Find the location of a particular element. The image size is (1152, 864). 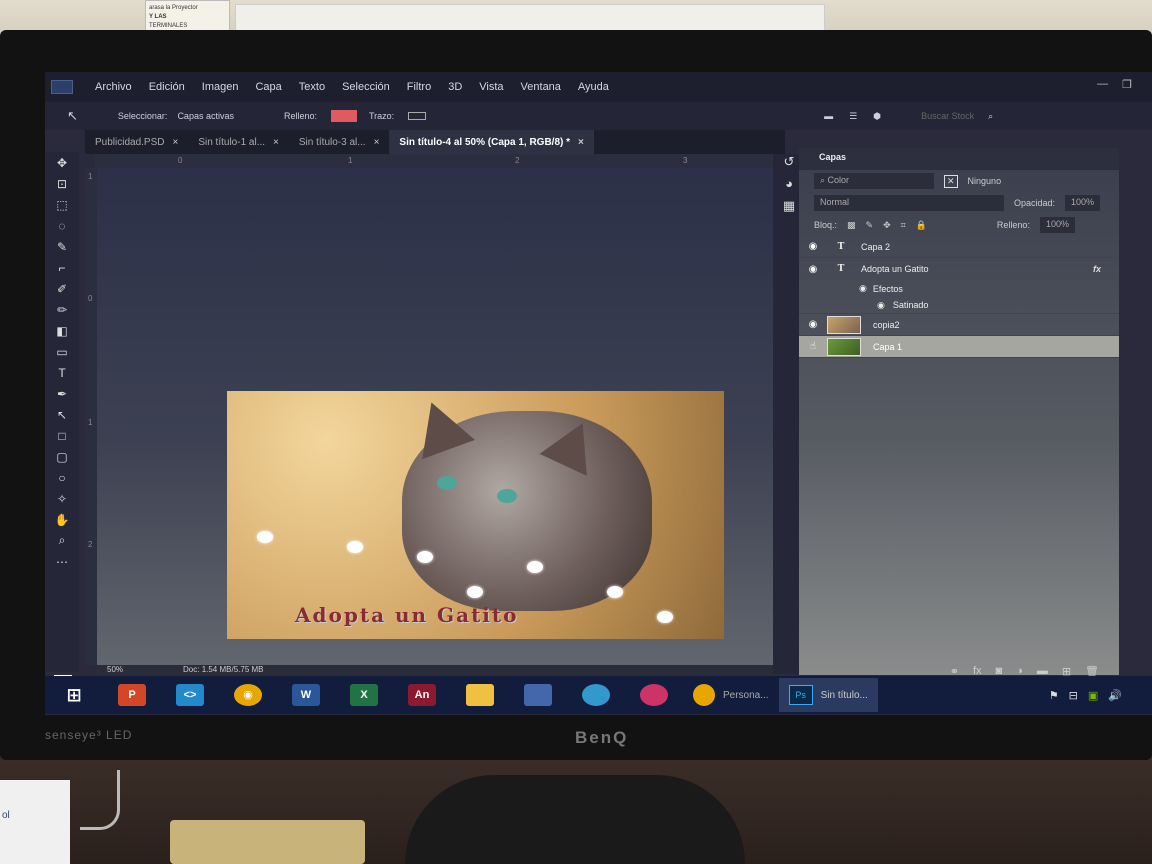

flag-icon: ⚑ is located at coordinates (1054, 695).